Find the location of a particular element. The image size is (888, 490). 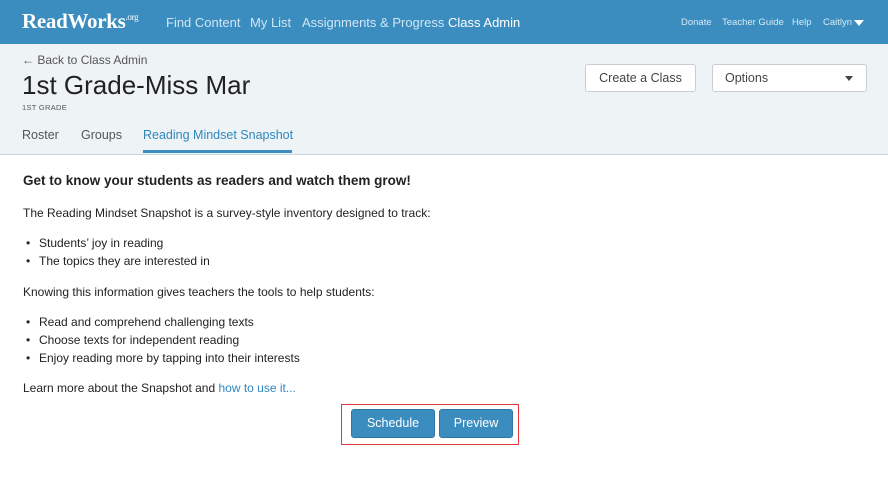

nav-assignments-progress: Assignments & Progress is located at coordinates (373, 22).